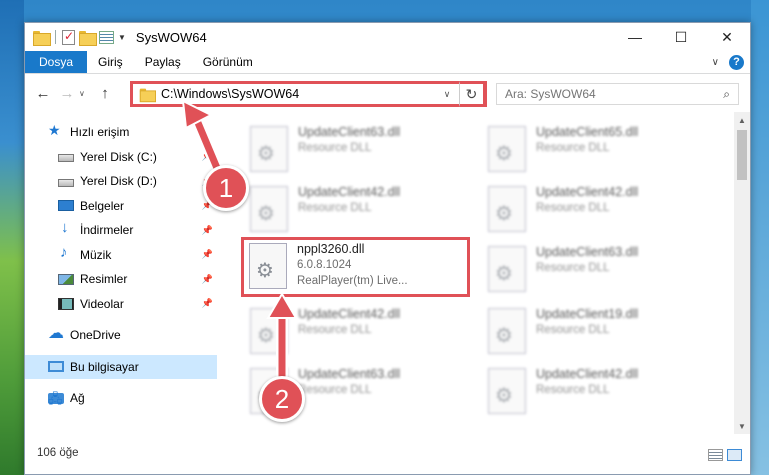 Image resolution: width=769 pixels, height=475 pixels. I want to click on details-view-icon, so click(715, 455).